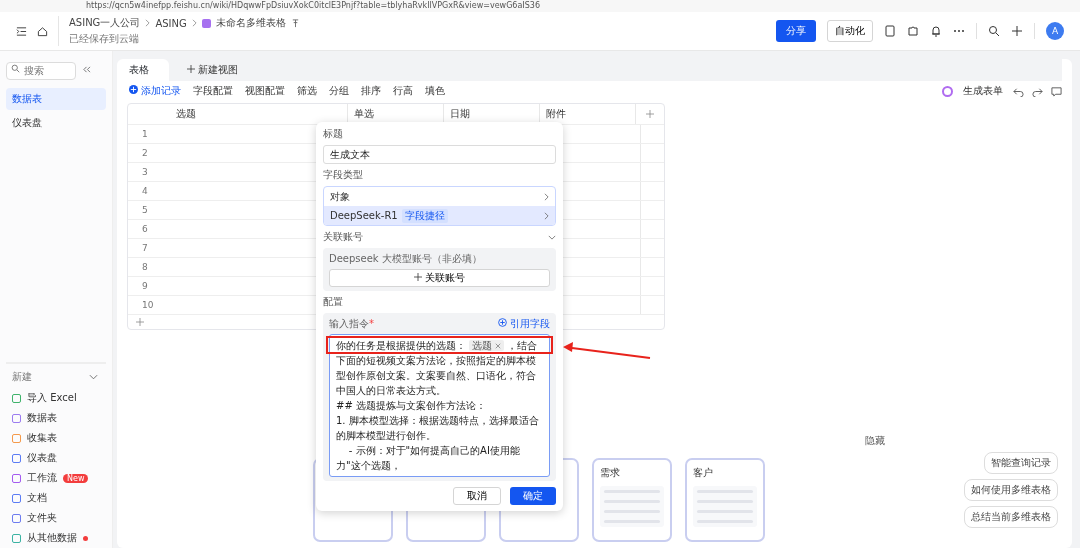 This screenshot has height=548, width=1080. Describe the element at coordinates (42, 31) in the screenshot. I see `home-icon` at that location.